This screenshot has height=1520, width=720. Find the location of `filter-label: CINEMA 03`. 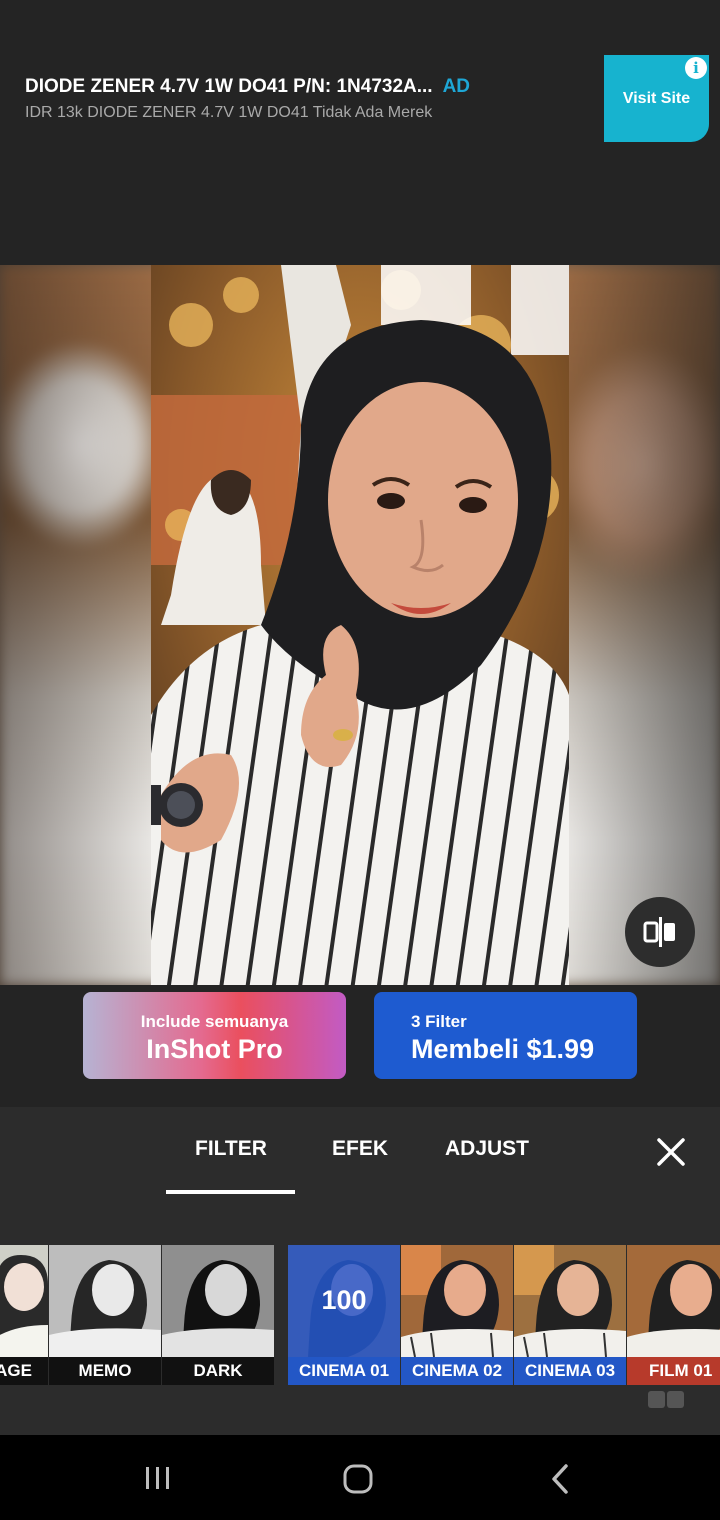

filter-label: CINEMA 03 is located at coordinates (570, 1371).